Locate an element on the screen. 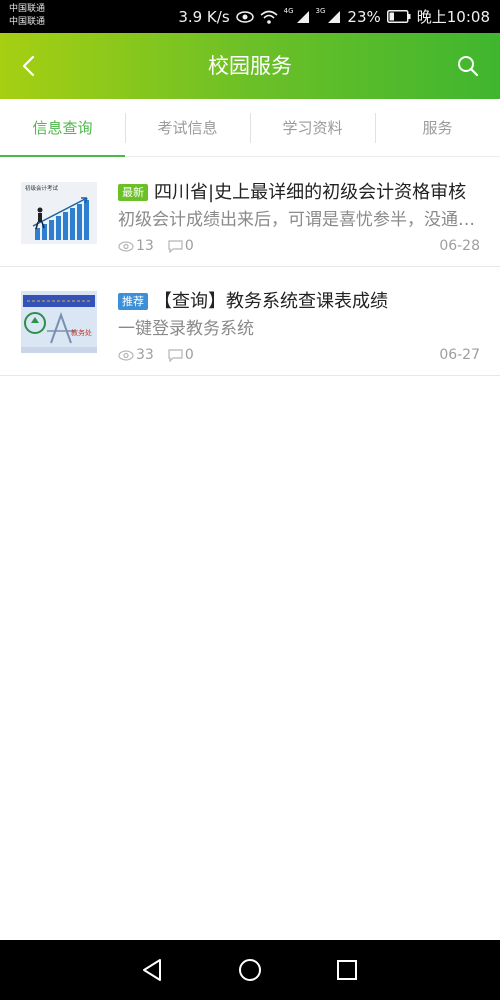  nav-recents-button is located at coordinates (347, 970).